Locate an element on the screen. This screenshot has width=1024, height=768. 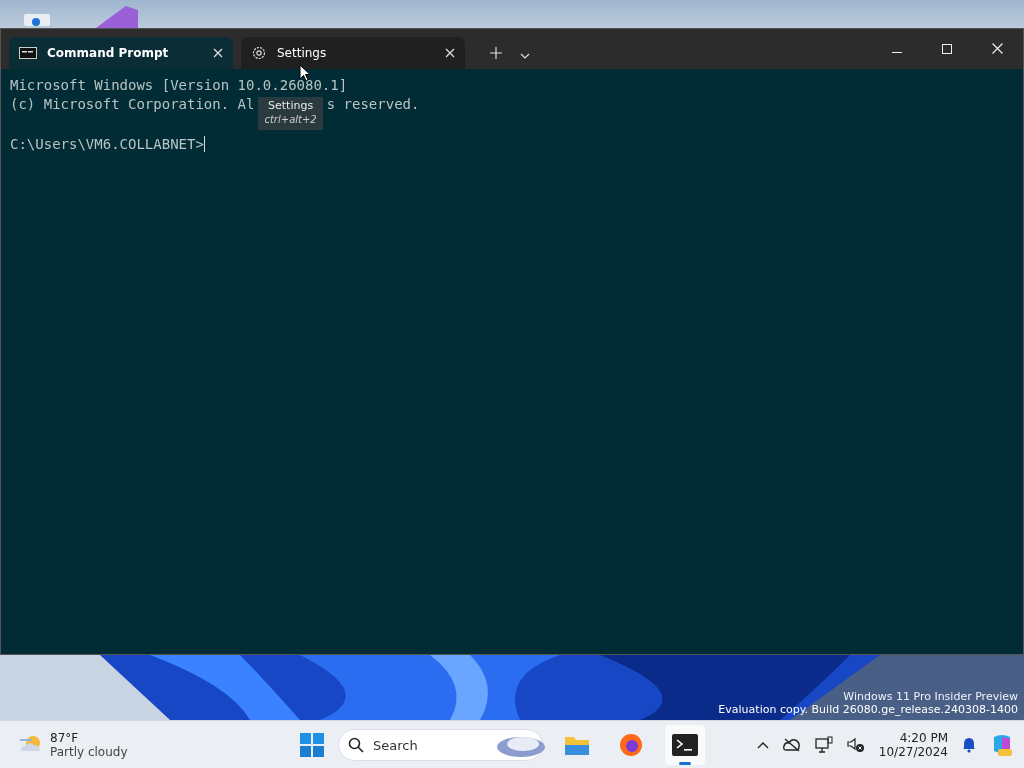
weather-text: Partly cloudy is located at coordinates (89, 752).